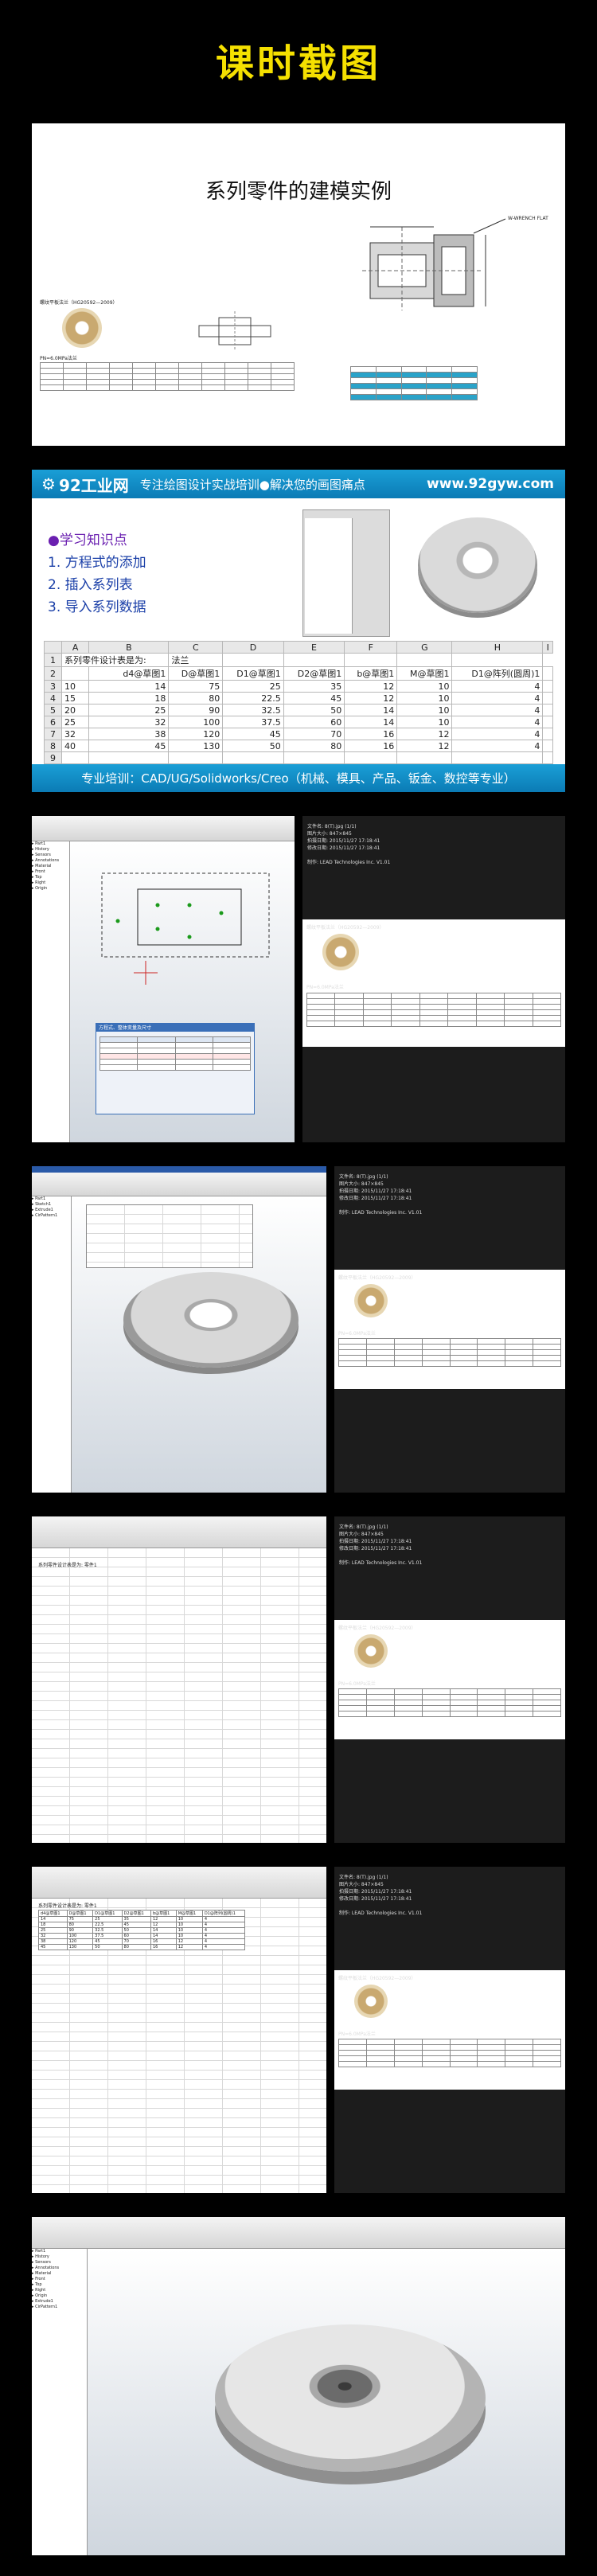  What do you see at coordinates (91, 585) in the screenshot?
I see `learning-point-2: 2. 插入系列表` at bounding box center [91, 585].